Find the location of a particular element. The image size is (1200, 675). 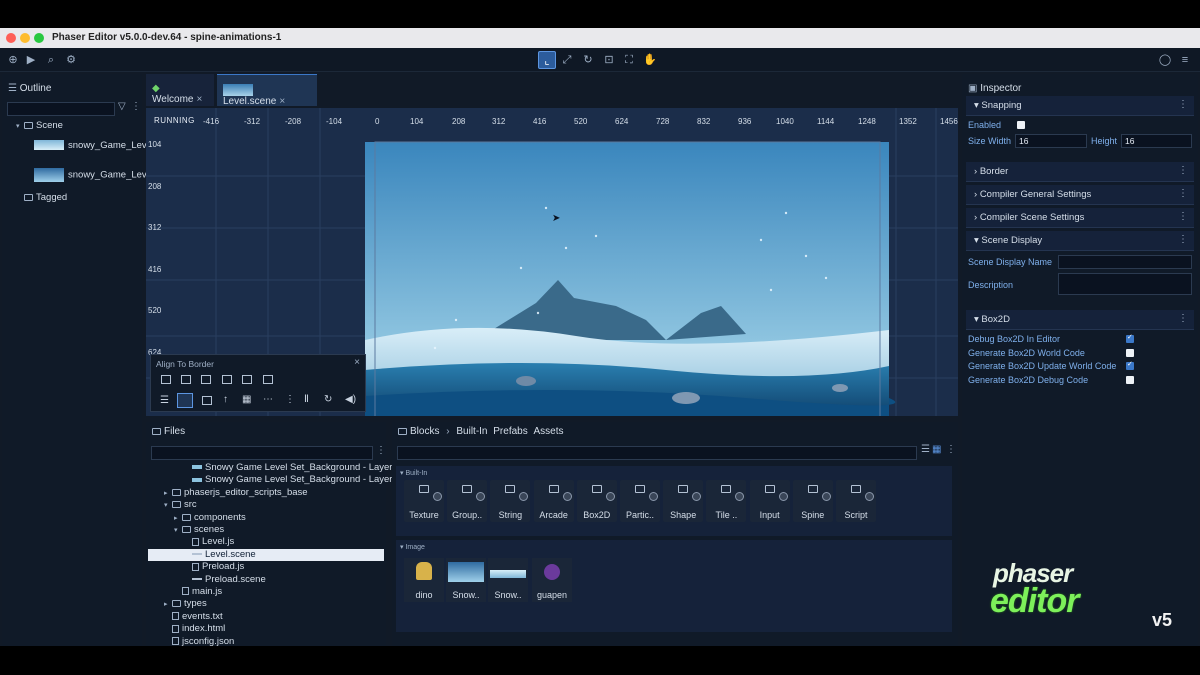

align-center-v-icon is located at coordinates (247, 379).